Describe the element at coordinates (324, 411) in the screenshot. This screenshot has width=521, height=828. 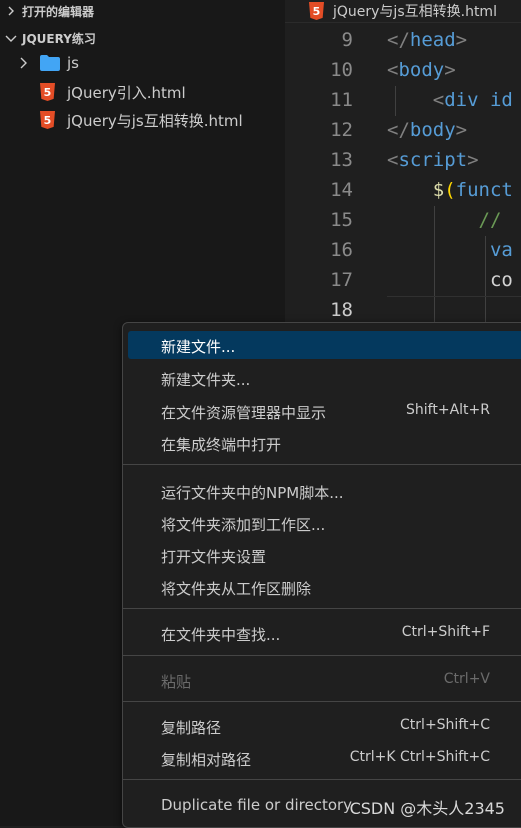
I see `menu-item-reveal-in-explorer: 在文件资源管理器中显示 Shift+Alt+R` at that location.